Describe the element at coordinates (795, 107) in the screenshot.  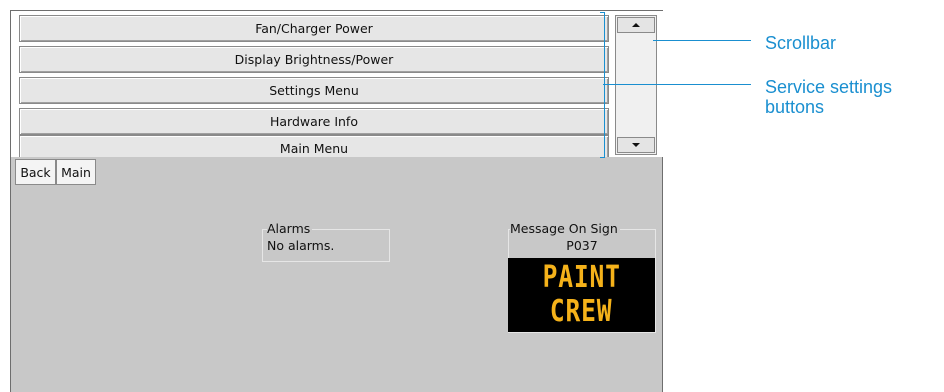
I see `service-settings-annotation-line-2: buttons` at that location.